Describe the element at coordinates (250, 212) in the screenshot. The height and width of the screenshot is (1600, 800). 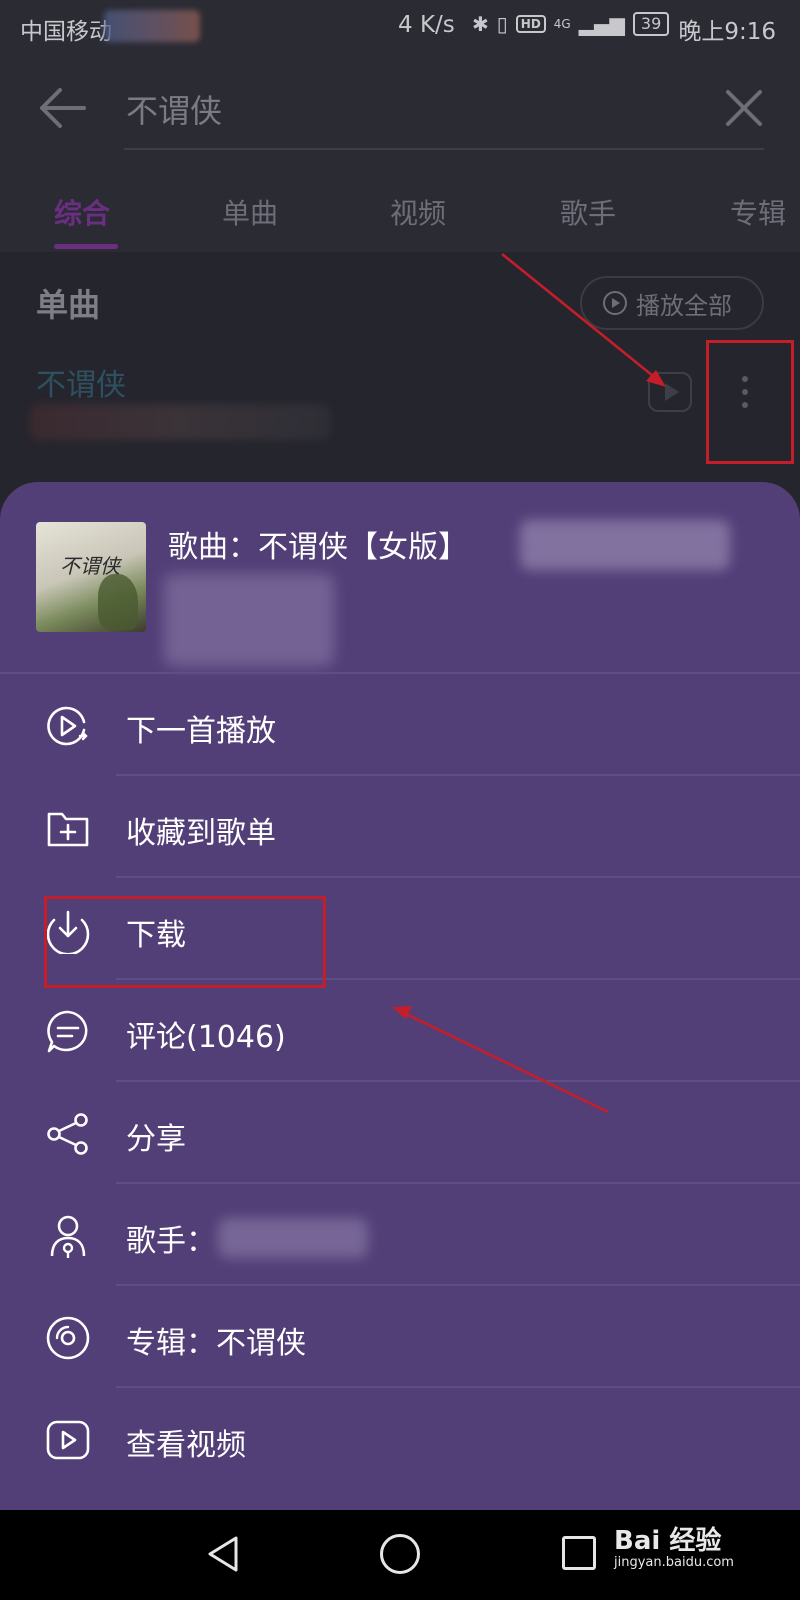
I see `tab-songs: 单曲` at that location.